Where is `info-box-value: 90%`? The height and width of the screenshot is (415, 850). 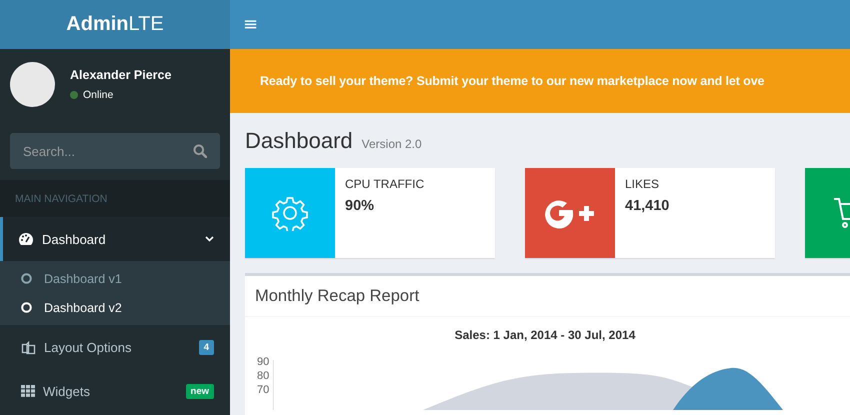 info-box-value: 90% is located at coordinates (360, 206).